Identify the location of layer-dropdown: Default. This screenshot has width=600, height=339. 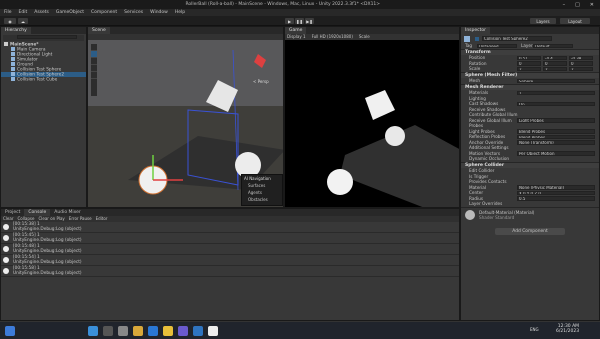
(553, 45).